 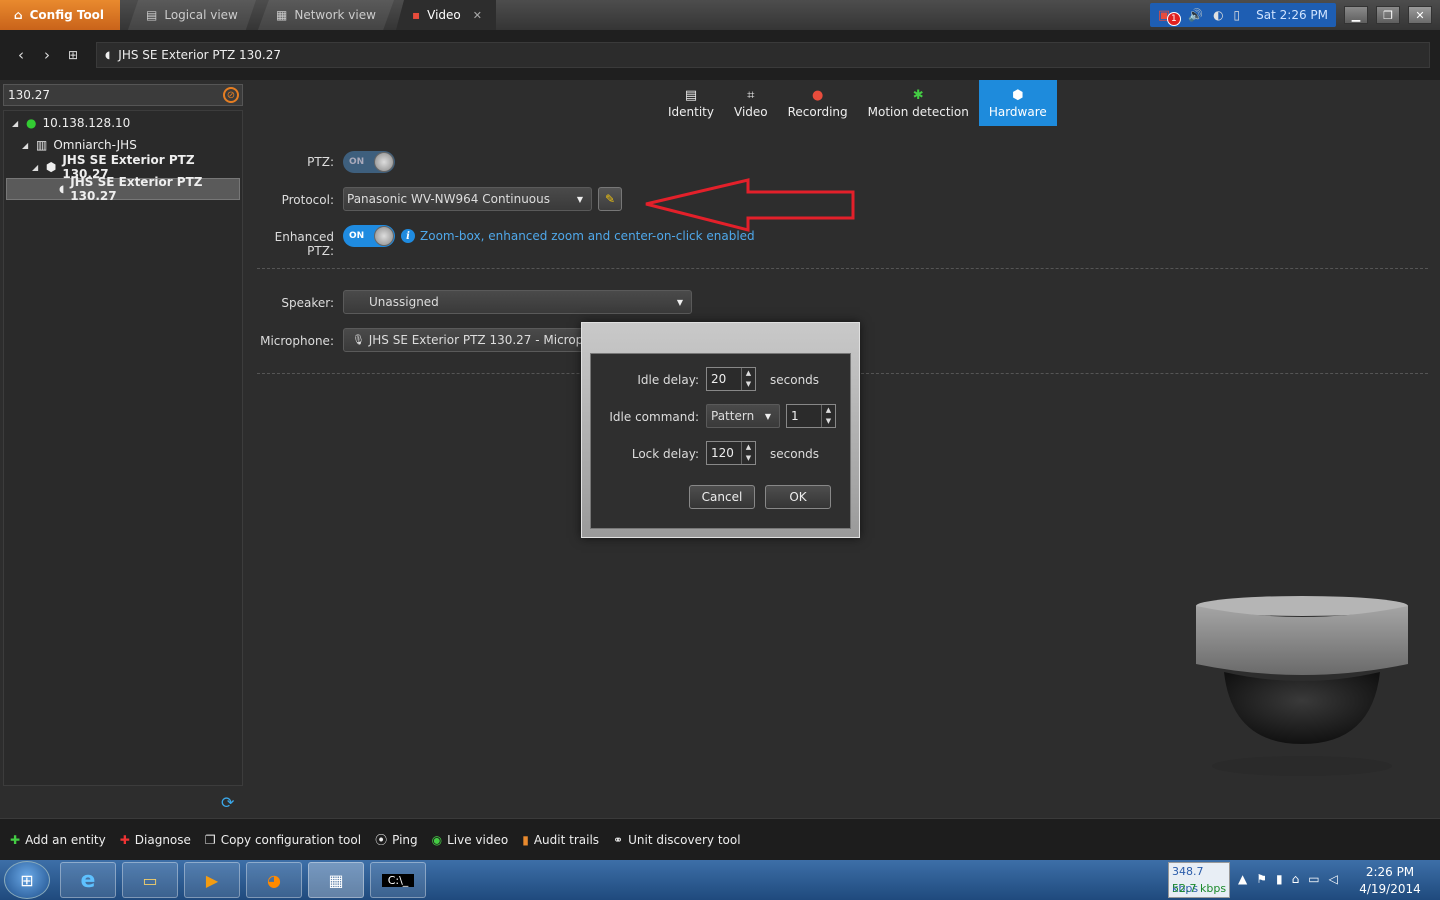 What do you see at coordinates (610, 199) in the screenshot?
I see `edit-protocol-button: ✎` at bounding box center [610, 199].